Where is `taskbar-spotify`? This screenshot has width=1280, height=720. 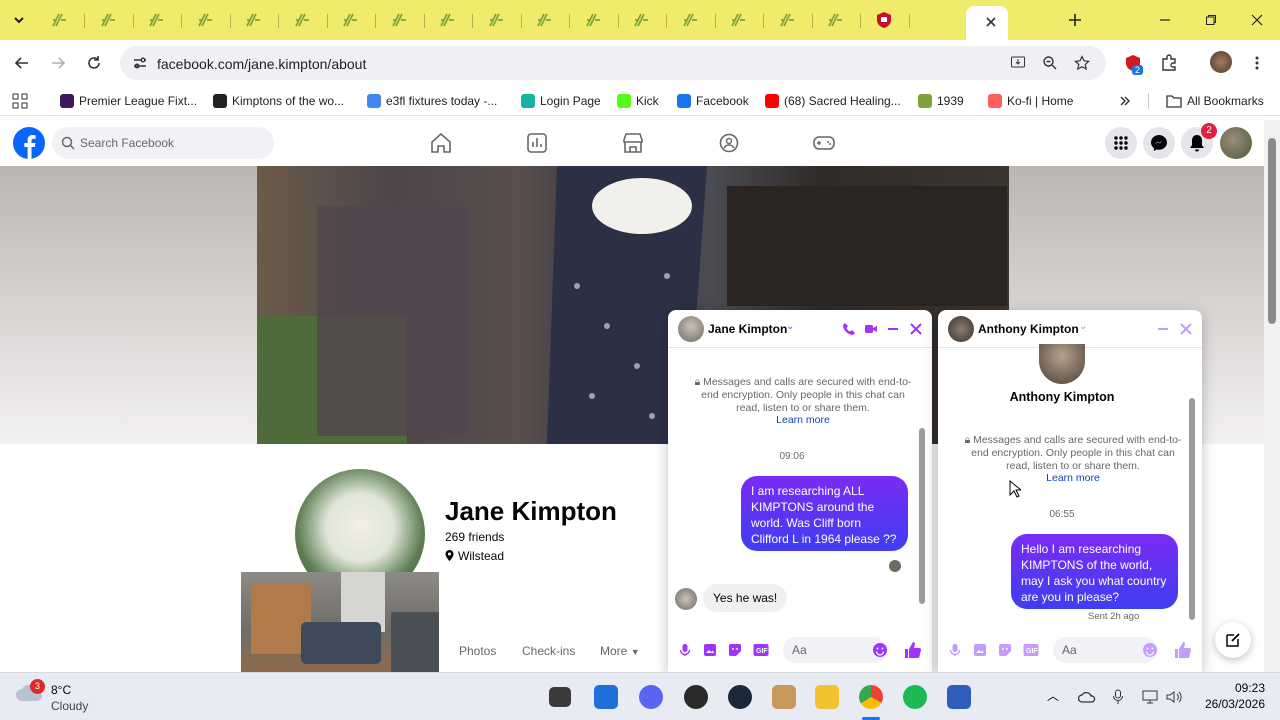
taskbar-spotify is located at coordinates (915, 697).